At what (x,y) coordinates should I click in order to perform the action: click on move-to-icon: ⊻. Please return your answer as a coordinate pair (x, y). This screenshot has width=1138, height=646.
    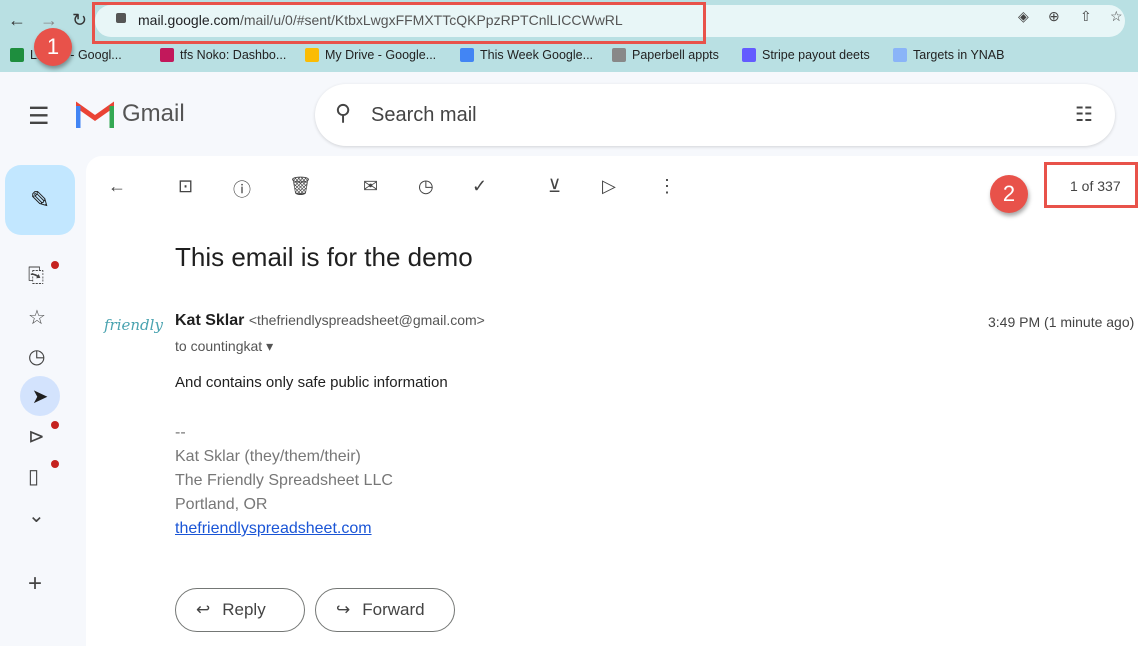
    Looking at the image, I should click on (554, 186).